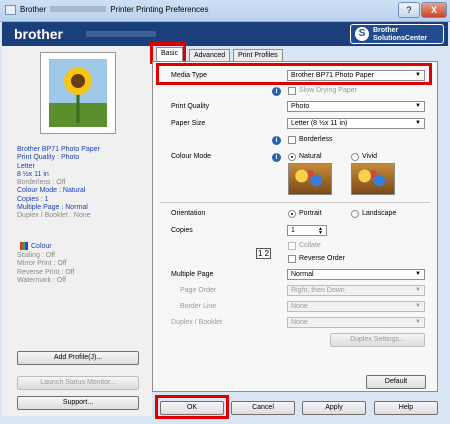 The width and height of the screenshot is (450, 424). What do you see at coordinates (54, 216) in the screenshot?
I see `summary-duplex: Duplex / Booklet : None` at bounding box center [54, 216].